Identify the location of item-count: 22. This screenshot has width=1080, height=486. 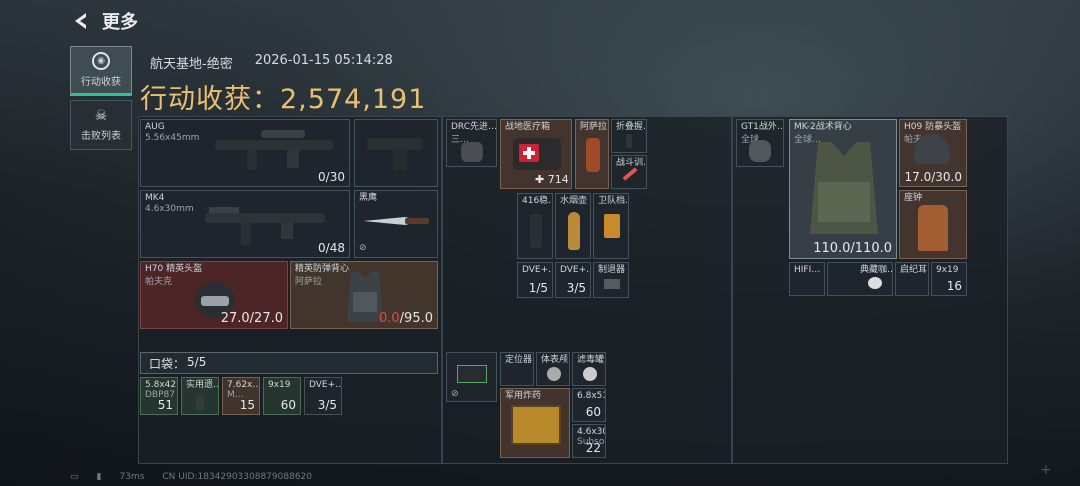
(593, 448).